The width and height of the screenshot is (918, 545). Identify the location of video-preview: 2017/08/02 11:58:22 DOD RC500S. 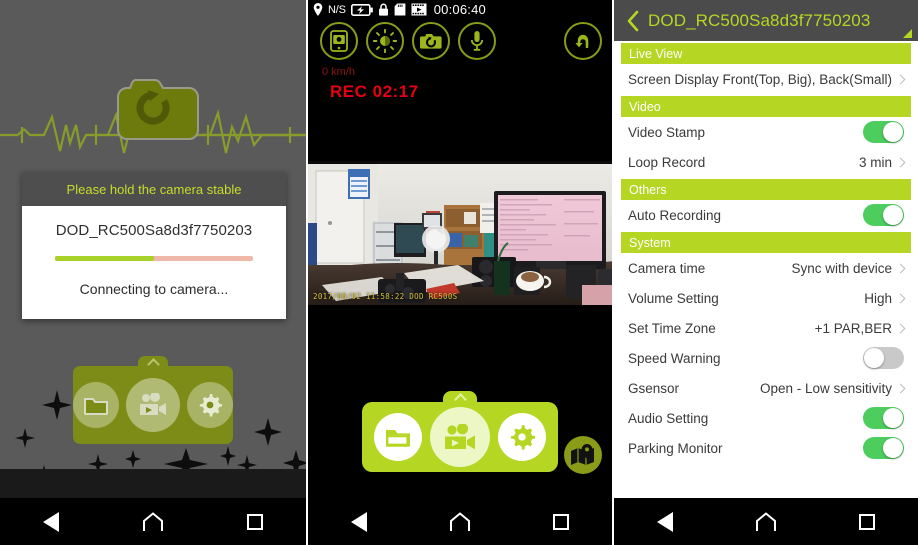
(460, 233).